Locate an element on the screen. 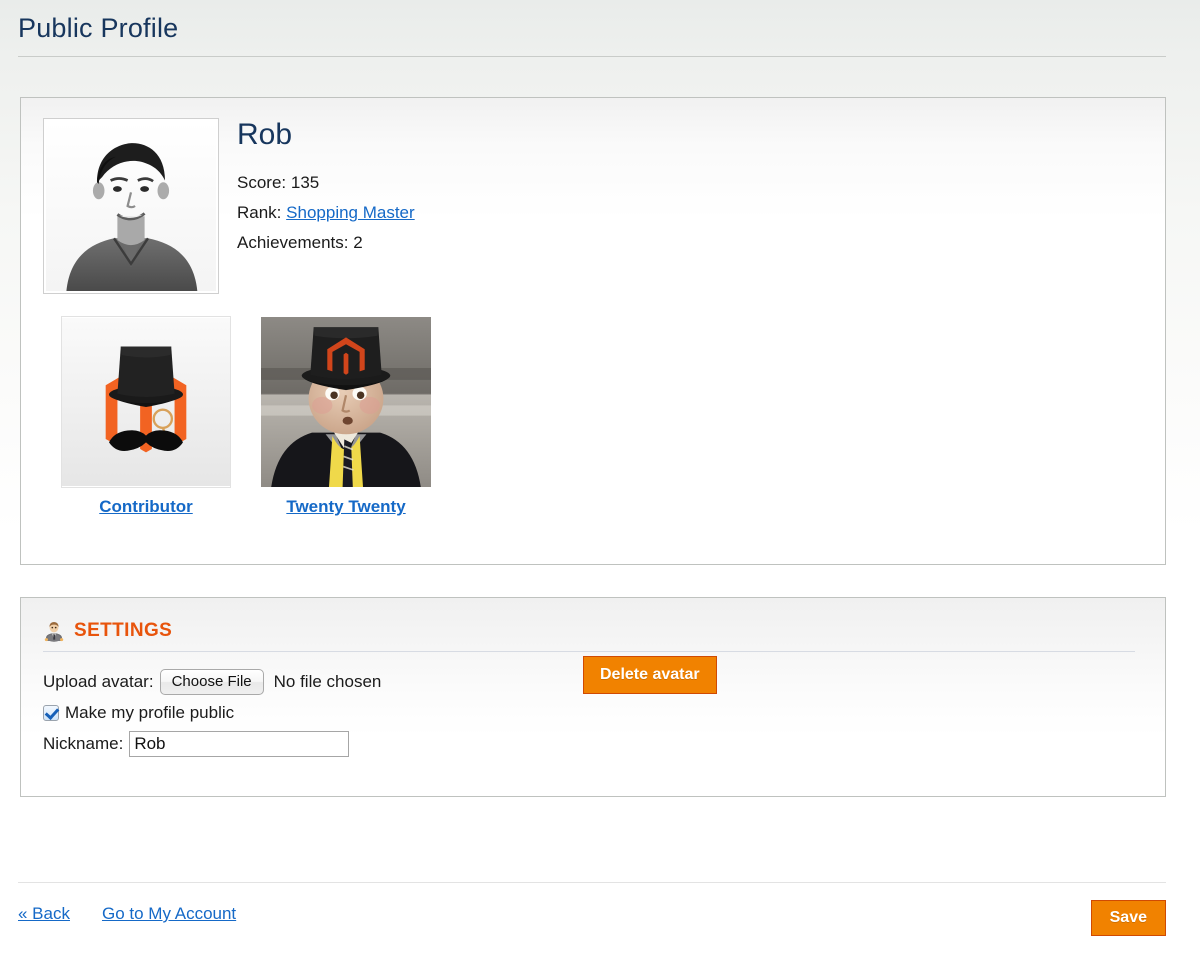 The image size is (1200, 969). magento-tophat-mustache-badge-icon is located at coordinates (146, 402).